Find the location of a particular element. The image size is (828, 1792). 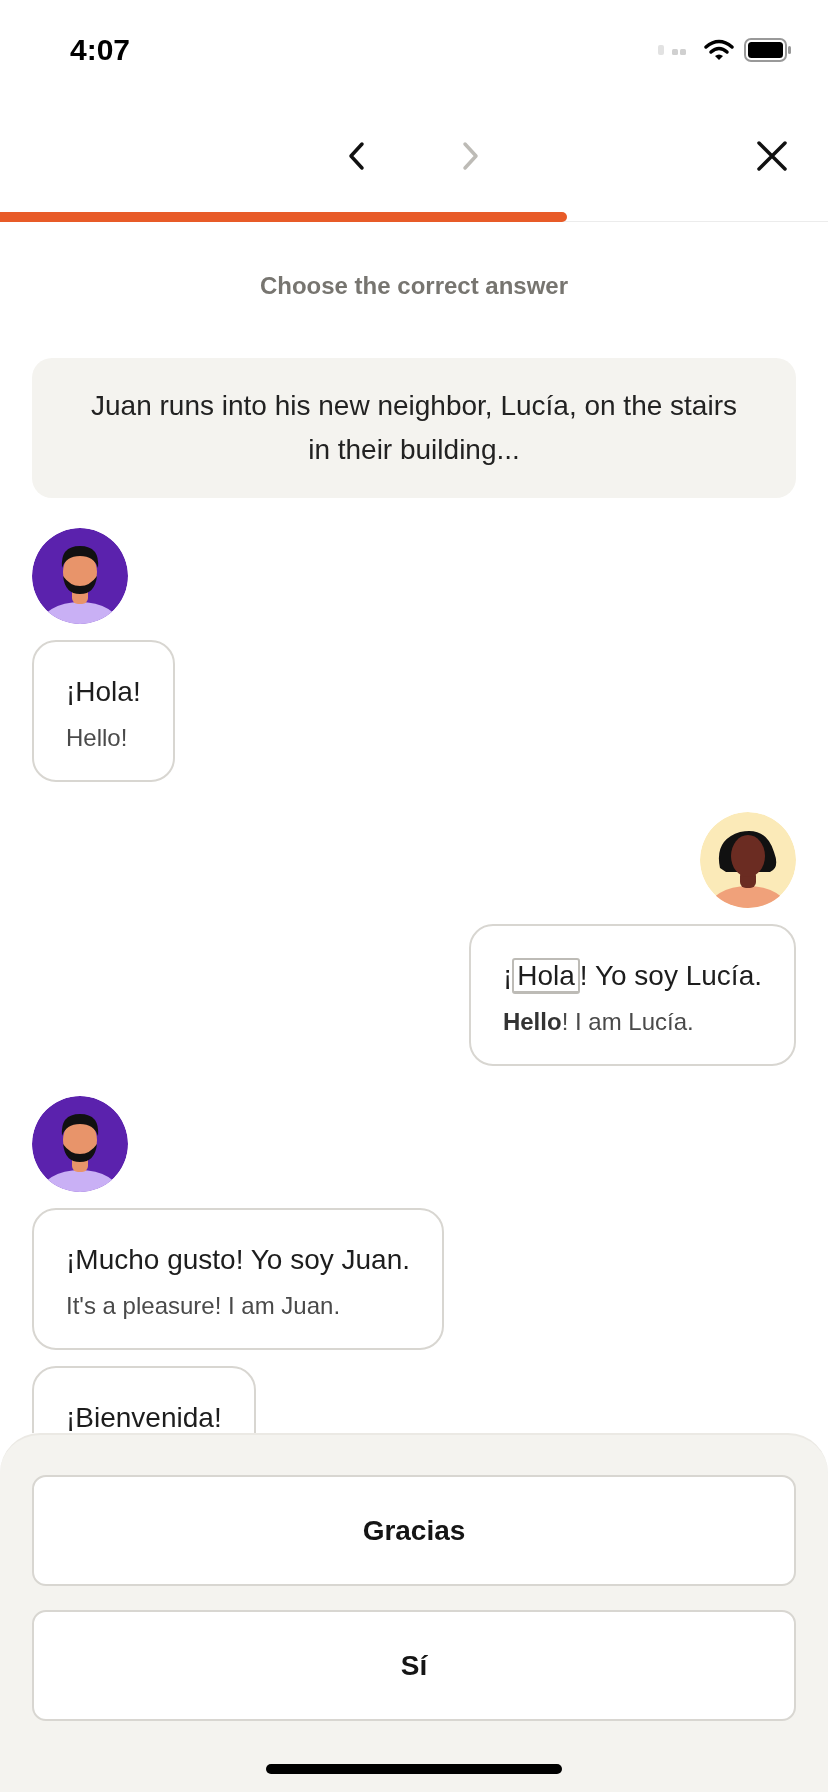

message-text: ¡Bienvenida! is located at coordinates (144, 1417).